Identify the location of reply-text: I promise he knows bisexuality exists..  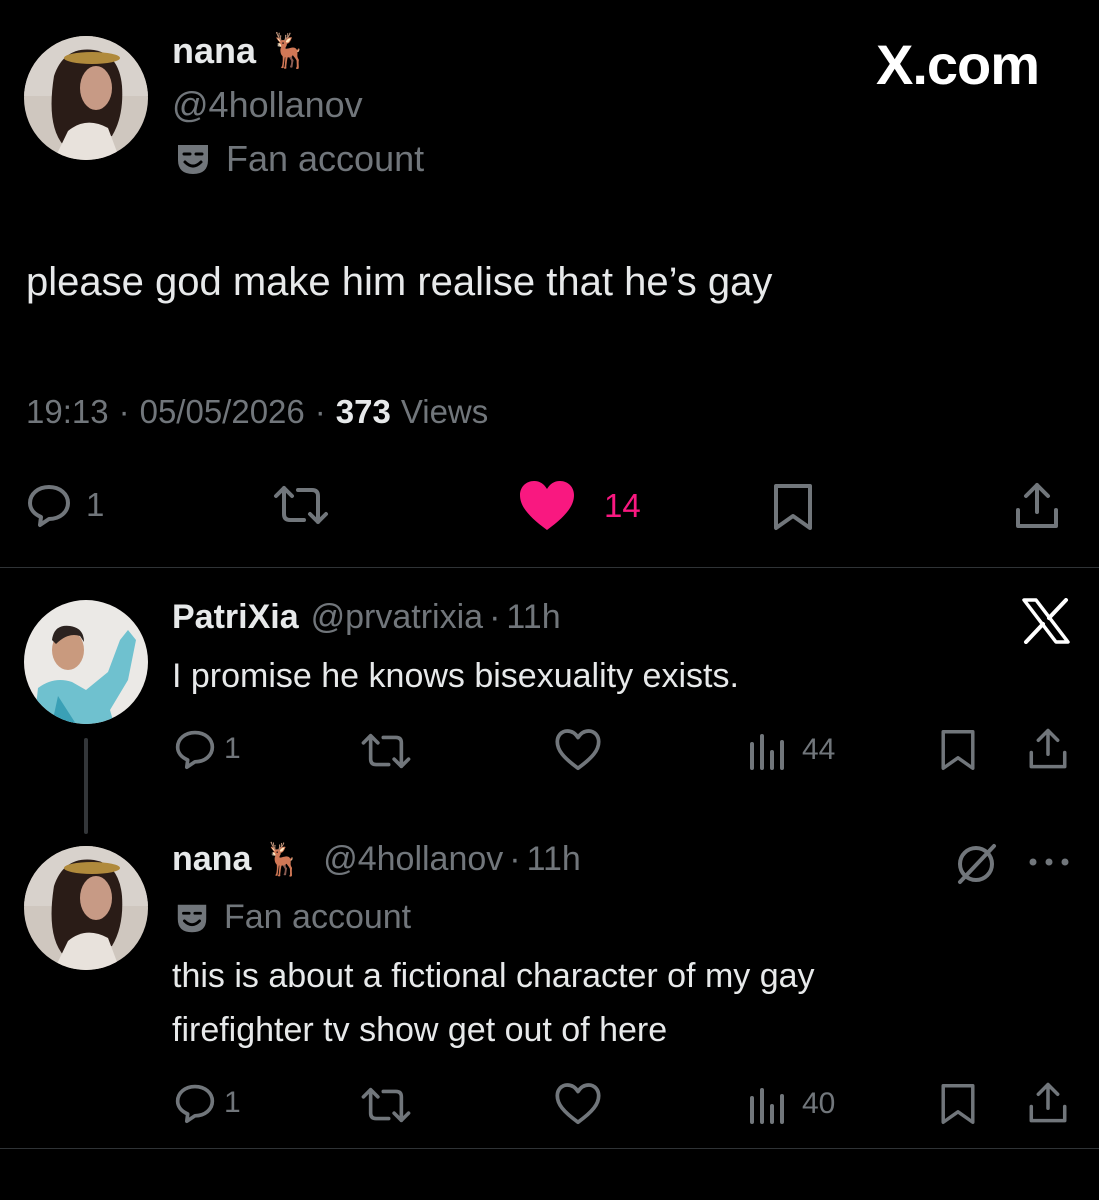
(455, 676).